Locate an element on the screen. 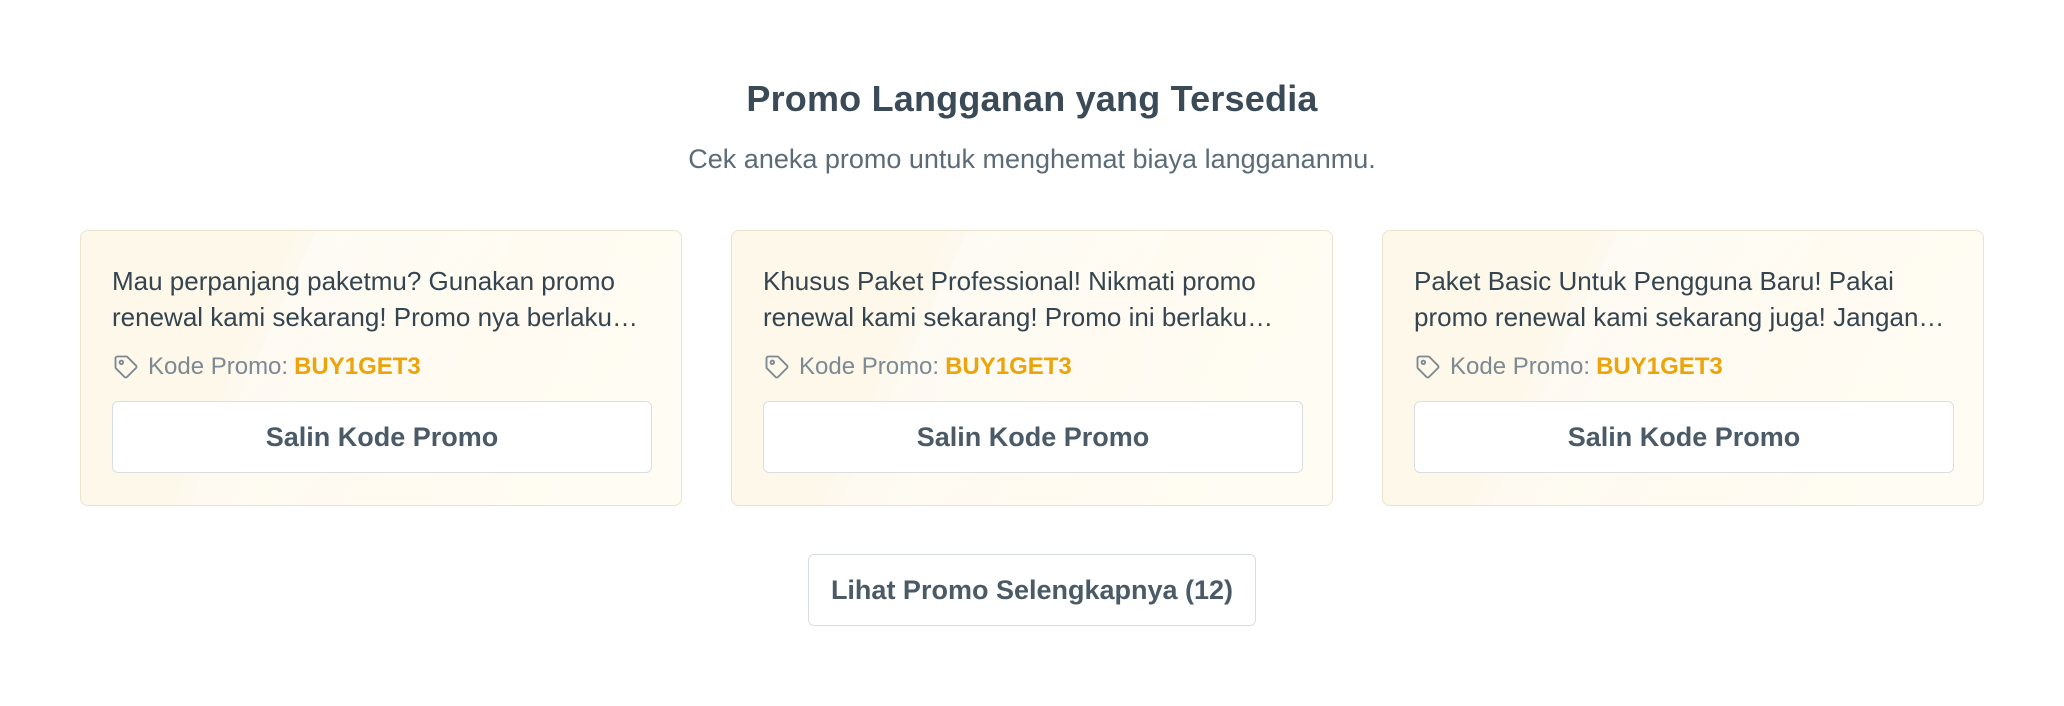  see-more-promos-button: Lihat Promo Selengkapnya (12) is located at coordinates (1032, 590).